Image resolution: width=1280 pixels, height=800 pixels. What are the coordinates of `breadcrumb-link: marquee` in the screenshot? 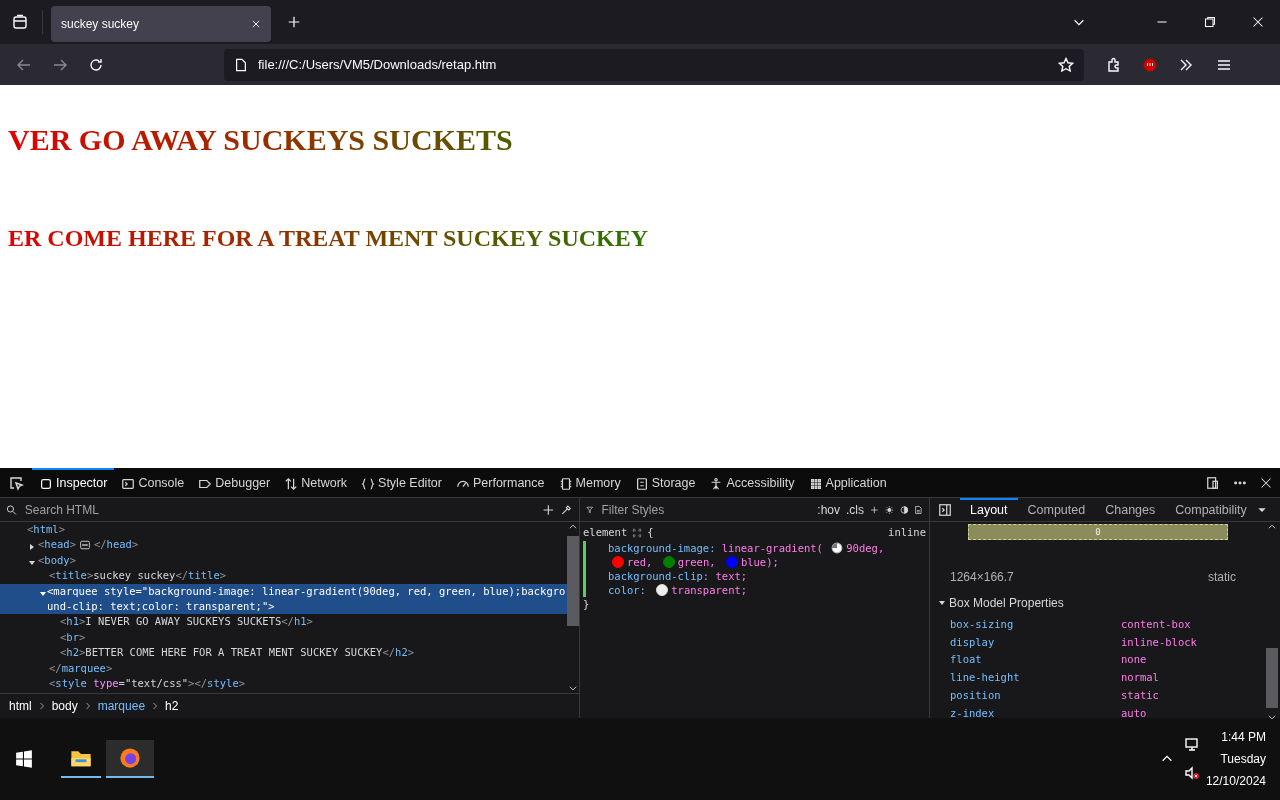 It's located at (121, 706).